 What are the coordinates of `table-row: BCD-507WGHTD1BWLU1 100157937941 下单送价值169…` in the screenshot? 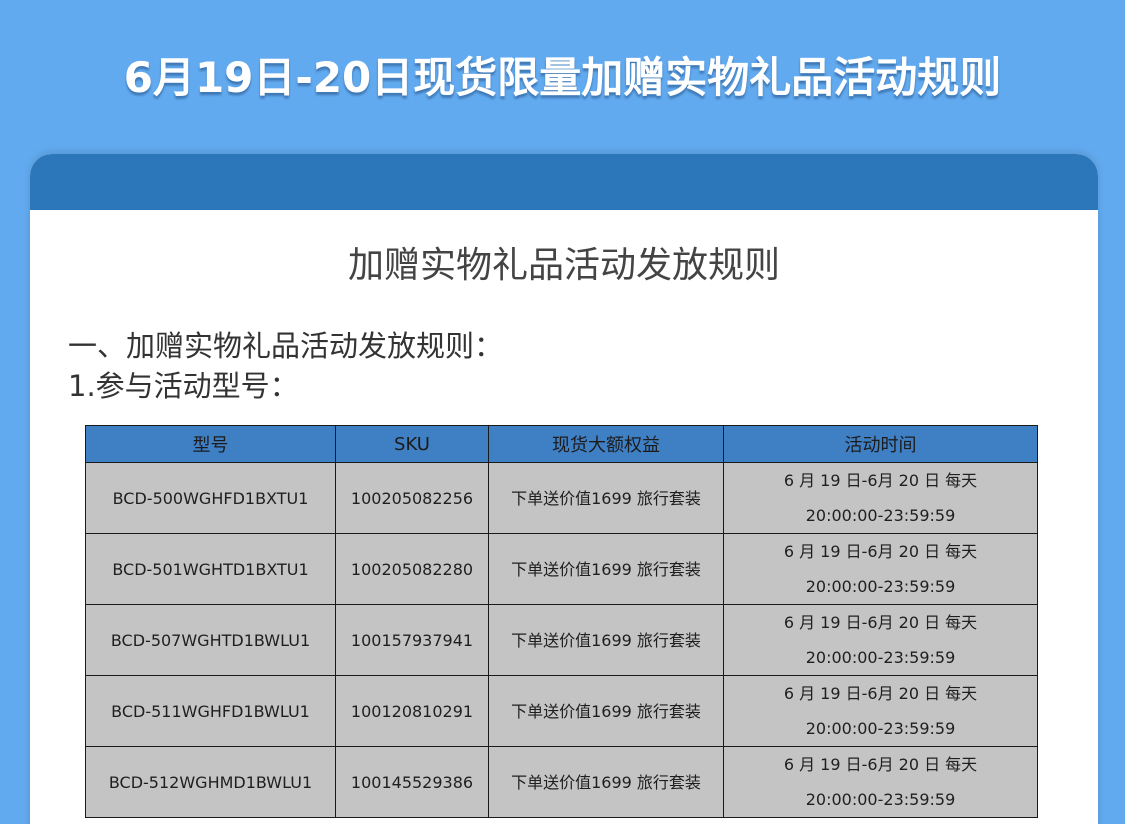 It's located at (561, 640).